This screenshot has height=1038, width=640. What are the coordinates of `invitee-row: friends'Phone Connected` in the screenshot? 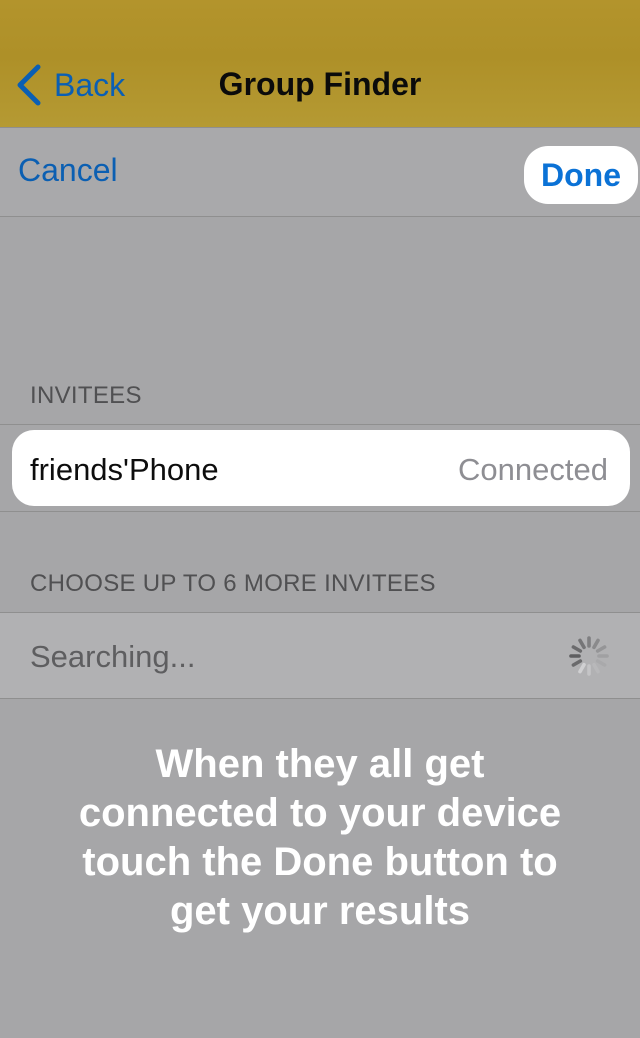 It's located at (321, 468).